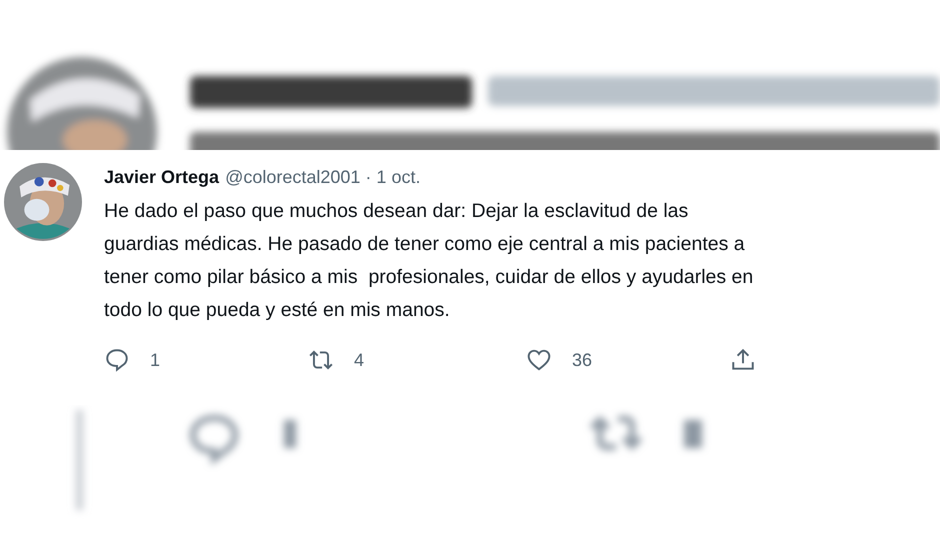 The image size is (940, 558). I want to click on action-count: 36, so click(582, 360).